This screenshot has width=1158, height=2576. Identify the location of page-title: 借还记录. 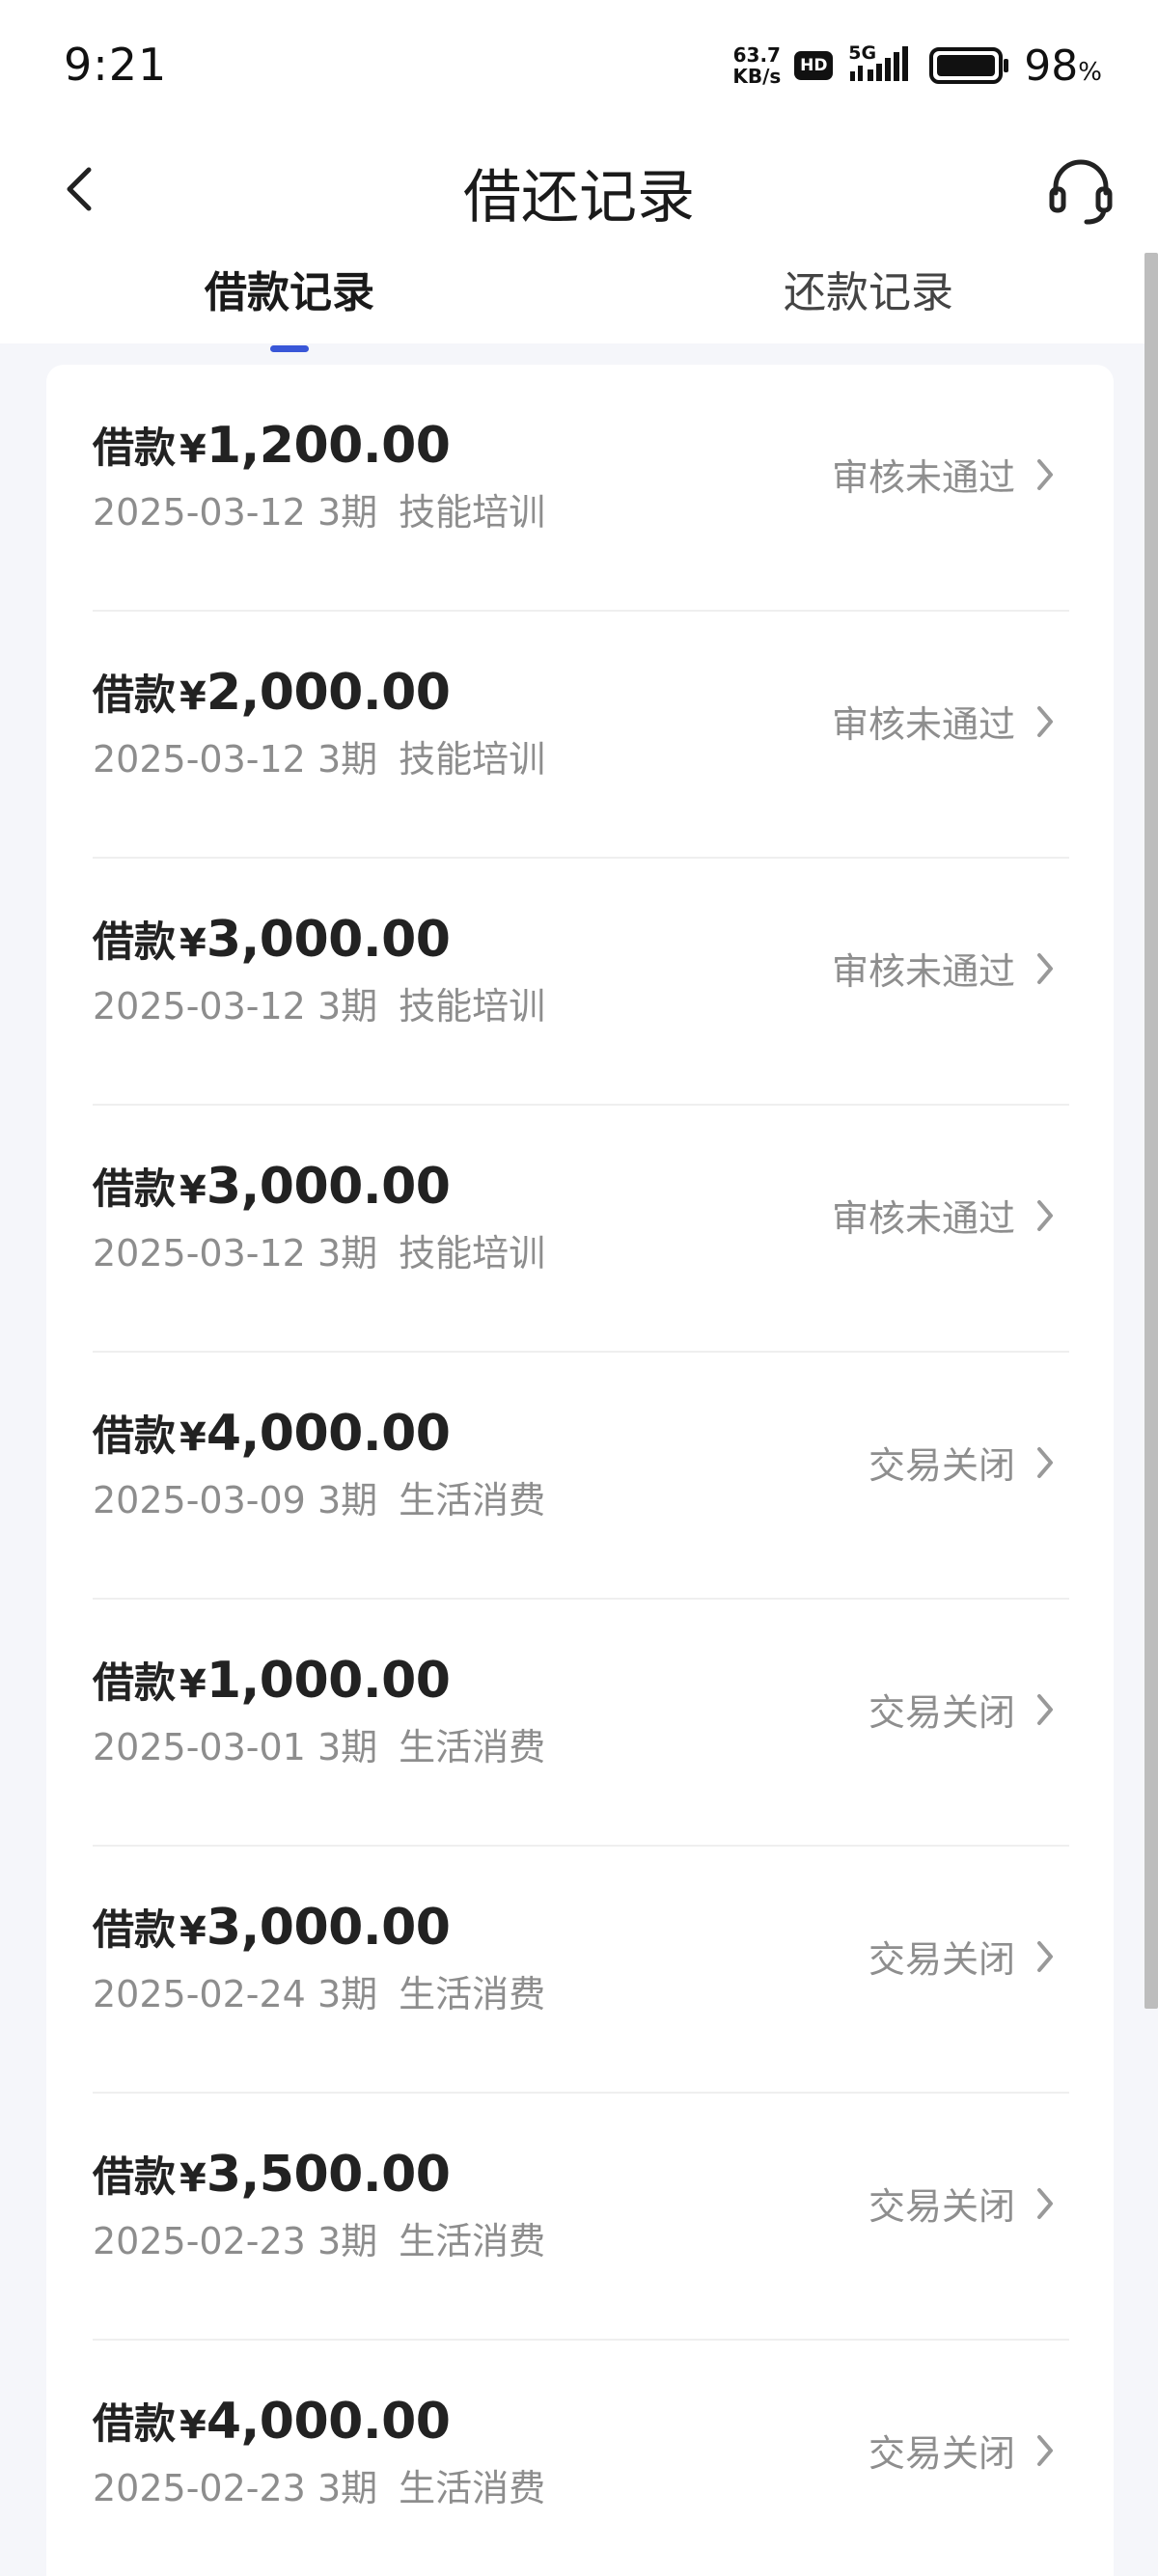
(579, 198).